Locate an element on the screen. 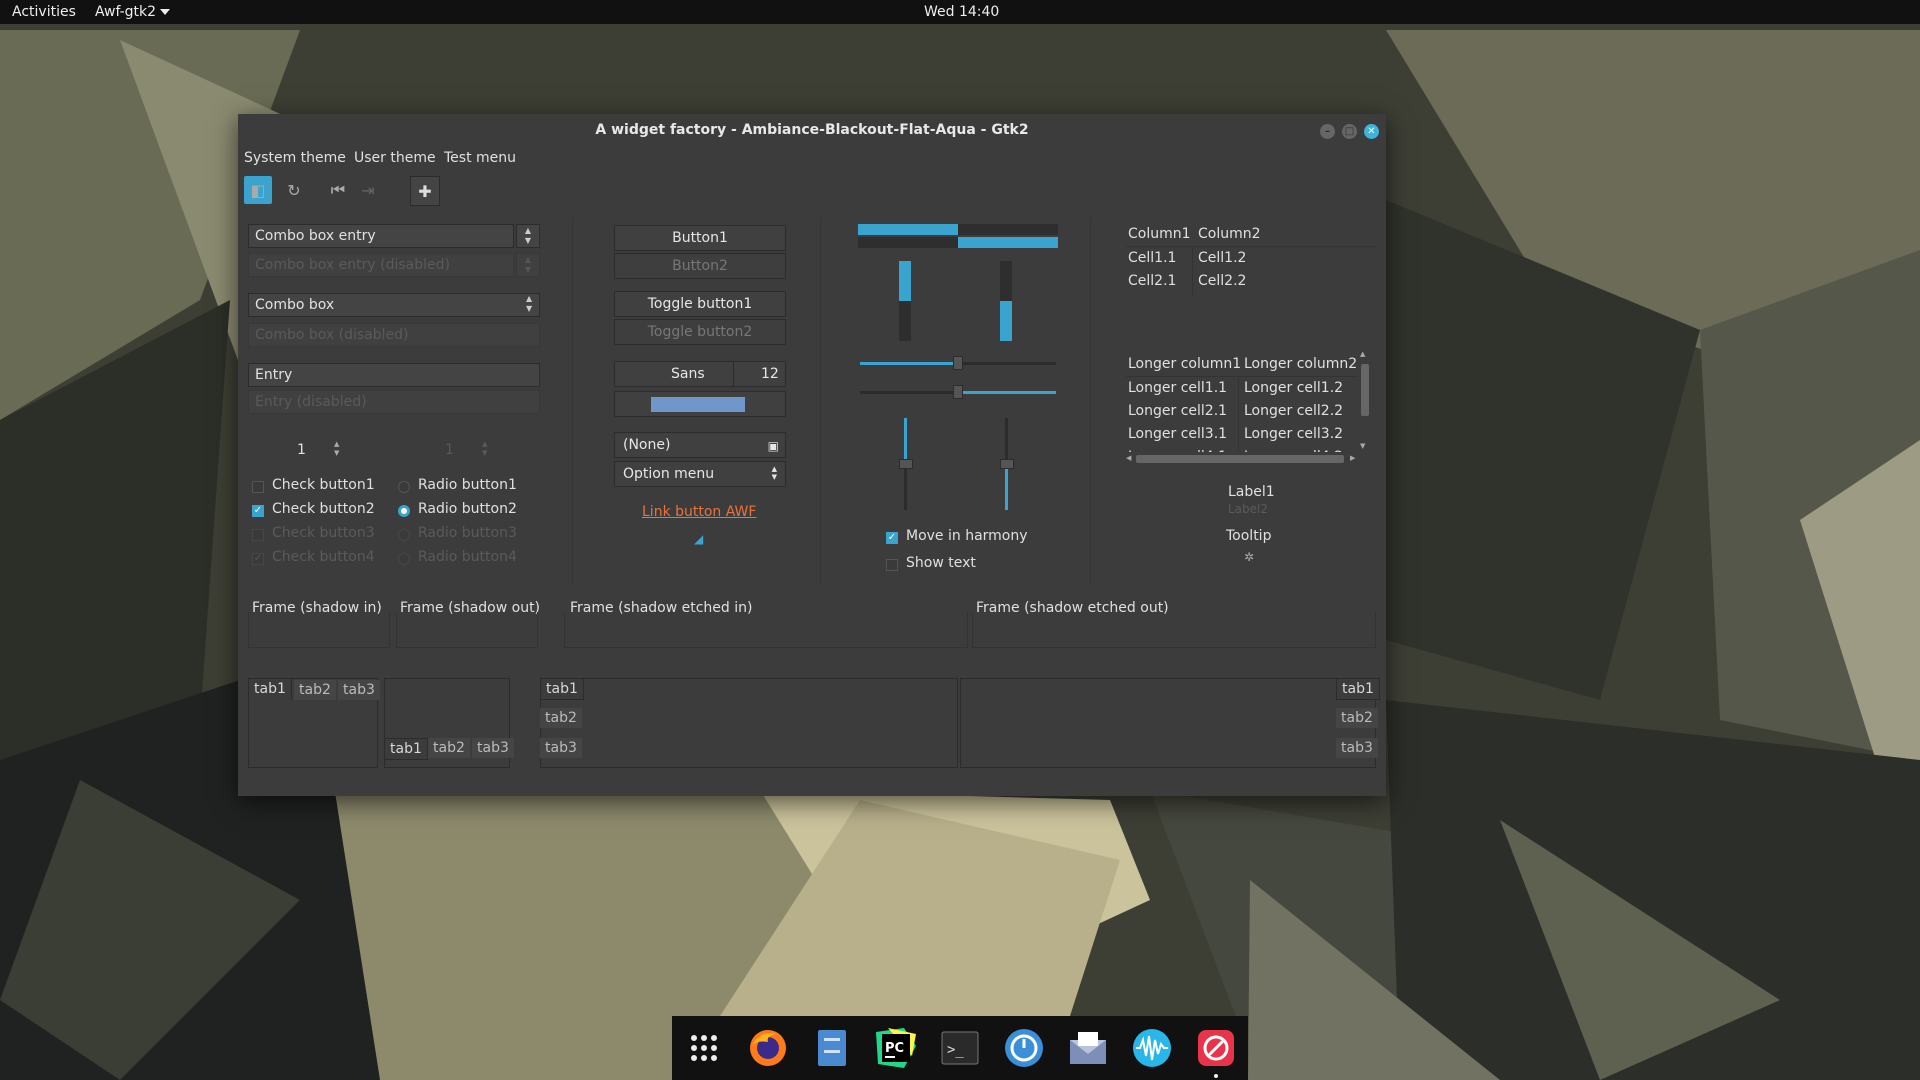 The width and height of the screenshot is (1920, 1080). radio-button1-label: Radio button1 is located at coordinates (467, 485).